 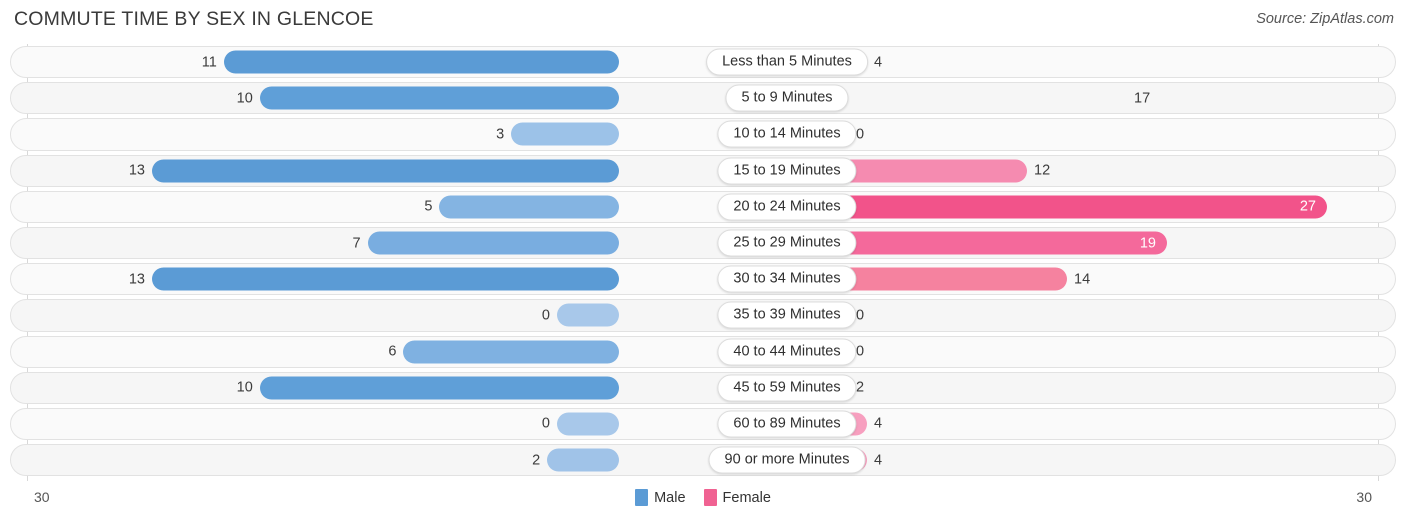 What do you see at coordinates (410, 62) in the screenshot?
I see `bar-male: 11` at bounding box center [410, 62].